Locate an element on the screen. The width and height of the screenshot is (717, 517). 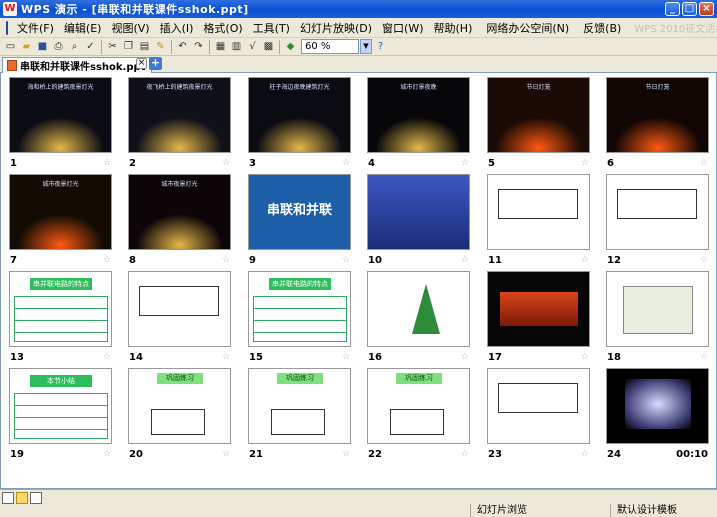
menu-item: 工具(T) is located at coordinates (271, 27).